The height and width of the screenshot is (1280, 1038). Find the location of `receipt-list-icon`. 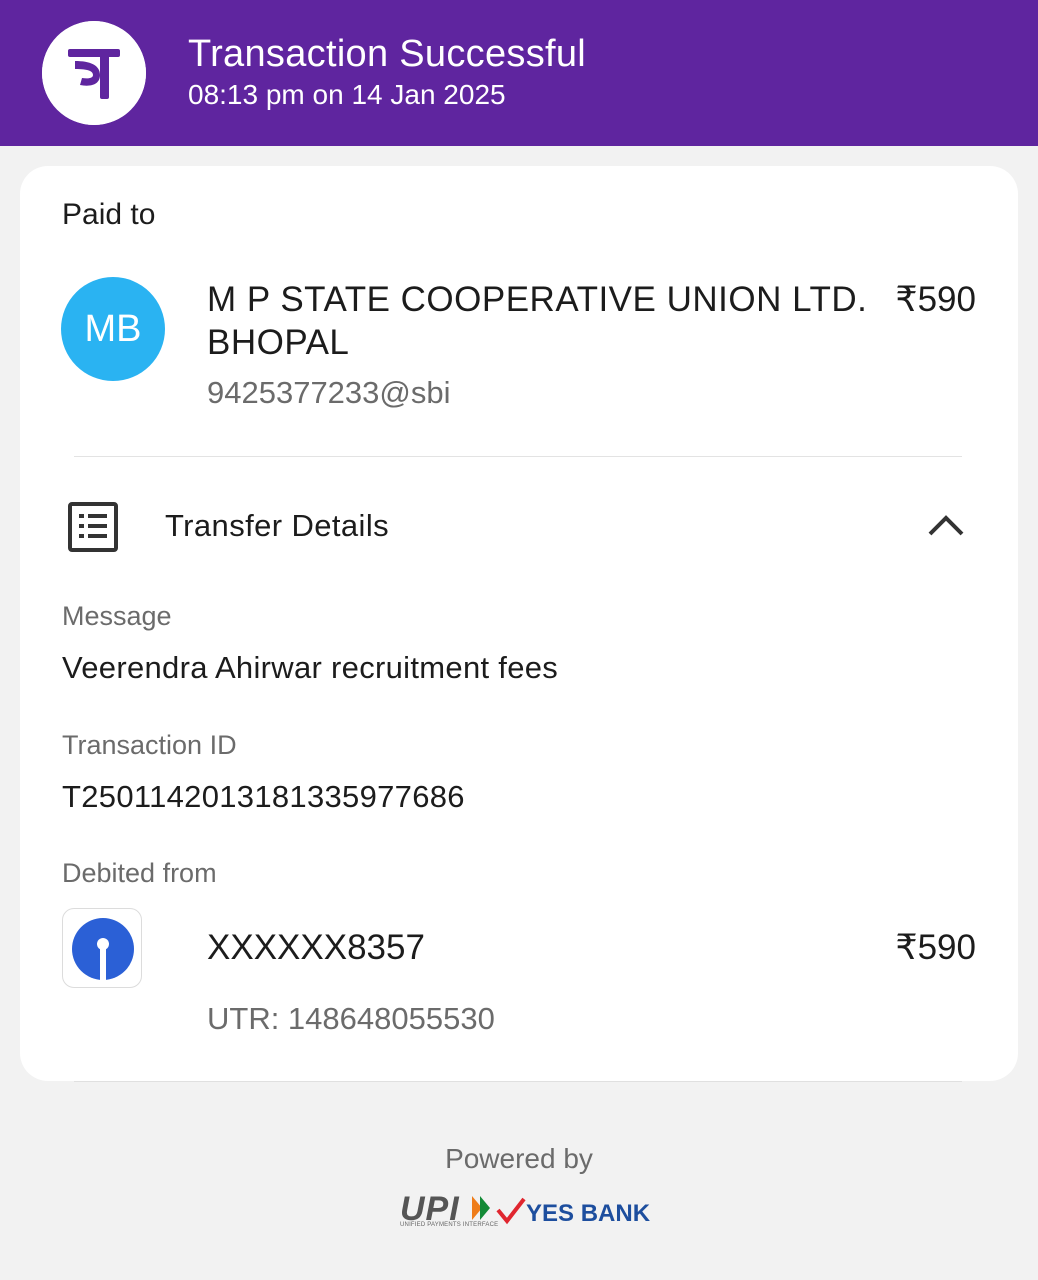

receipt-list-icon is located at coordinates (93, 529).